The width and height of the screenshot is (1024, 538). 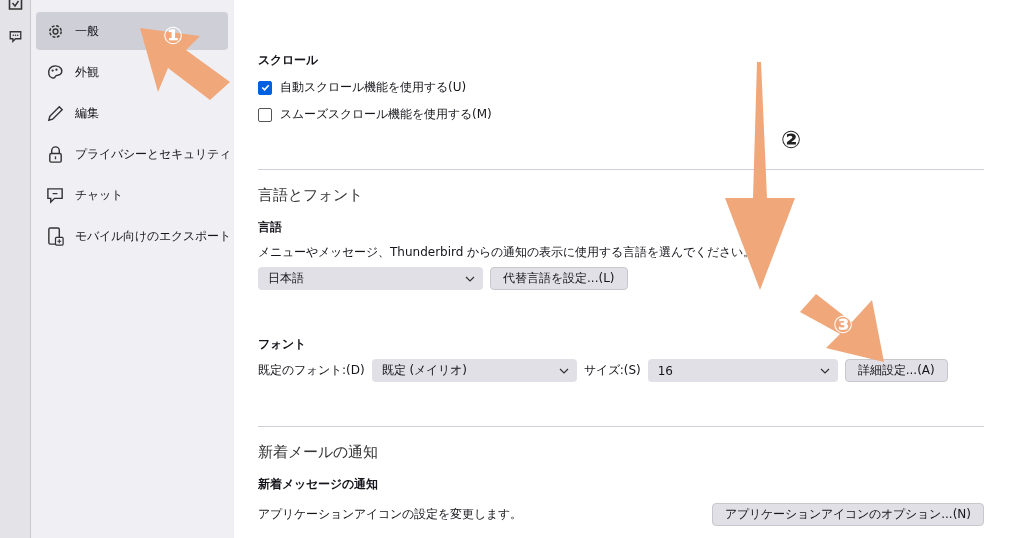 I want to click on section-heading: 言語とフォント, so click(x=311, y=195).